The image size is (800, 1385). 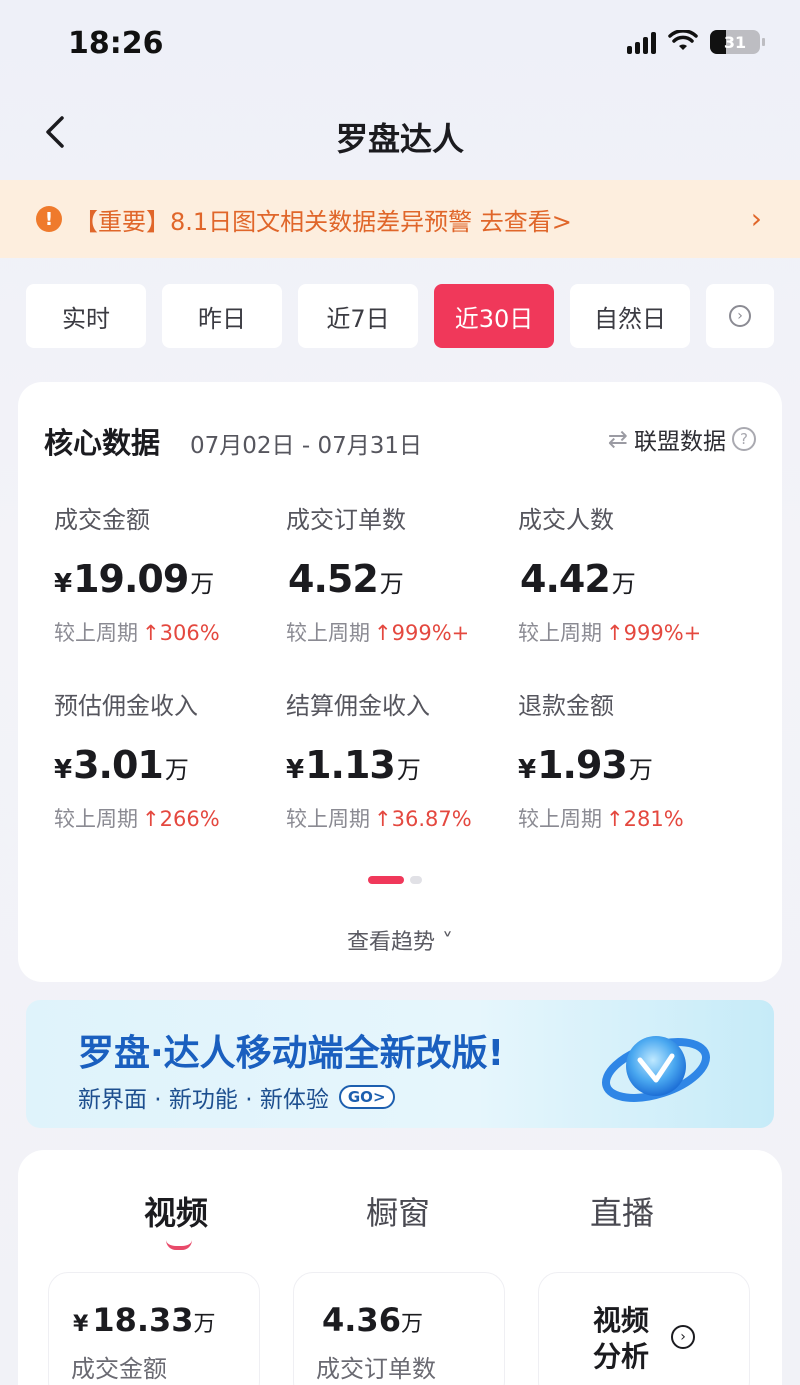 I want to click on metric-gmv: 成交金额 ¥19.09万 较上周期 ↑306%, so click(x=170, y=573).